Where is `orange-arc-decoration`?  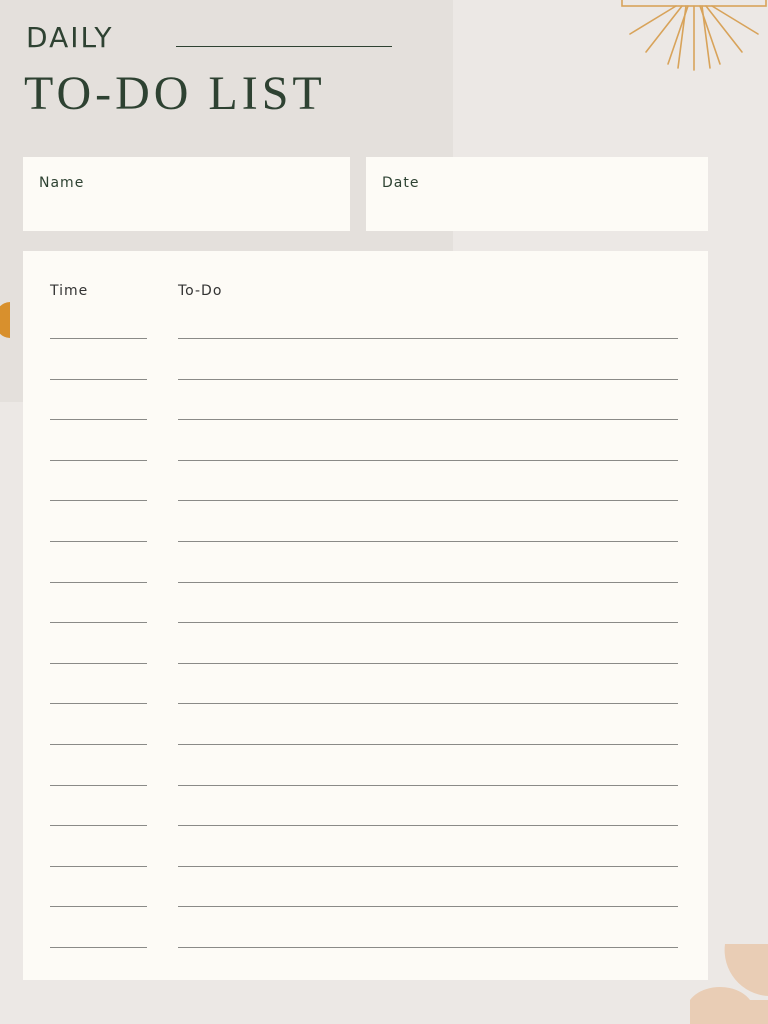
orange-arc-decoration is located at coordinates (5, 320).